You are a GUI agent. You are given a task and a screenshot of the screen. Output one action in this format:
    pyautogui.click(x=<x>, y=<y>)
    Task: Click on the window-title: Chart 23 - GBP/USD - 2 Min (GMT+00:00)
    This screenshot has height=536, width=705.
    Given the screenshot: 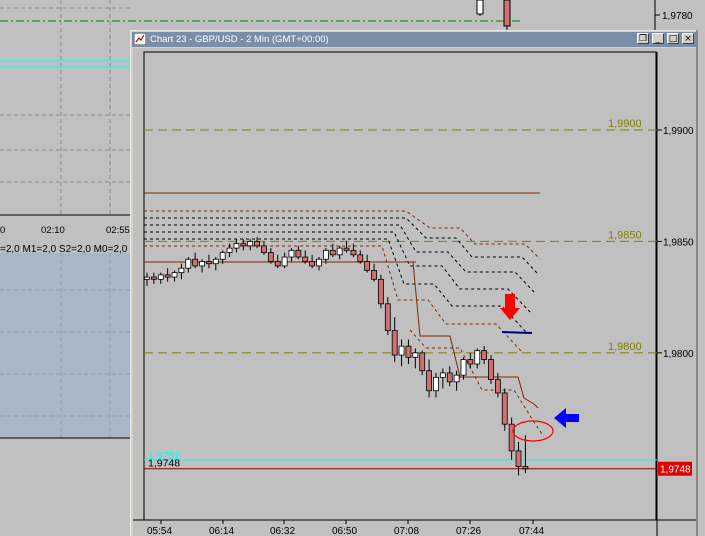 What is the action you would take?
    pyautogui.click(x=239, y=39)
    